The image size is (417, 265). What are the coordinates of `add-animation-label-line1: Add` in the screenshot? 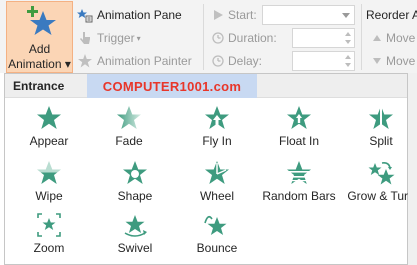 It's located at (39, 49).